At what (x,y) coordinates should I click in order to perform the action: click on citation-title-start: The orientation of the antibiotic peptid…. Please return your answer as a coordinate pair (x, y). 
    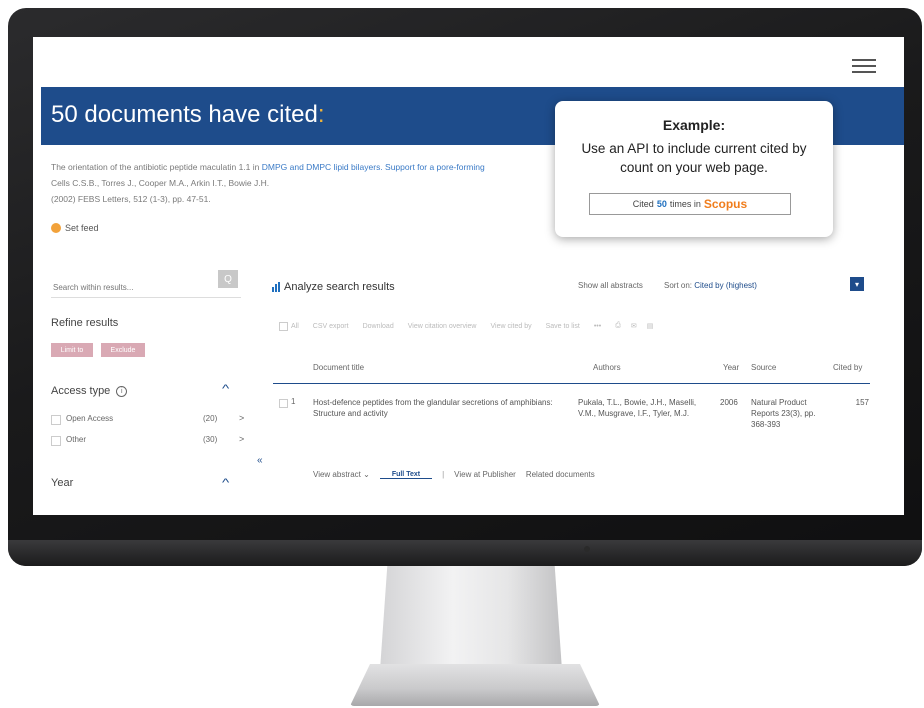
    Looking at the image, I should click on (156, 167).